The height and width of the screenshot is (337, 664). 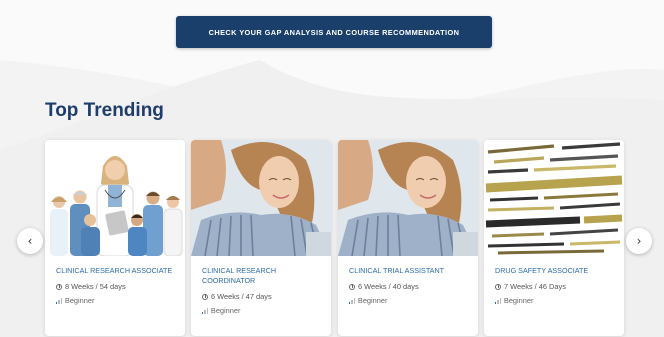 I want to click on course-title: CLINICAL RESEARCH COORDINATOR, so click(x=264, y=275).